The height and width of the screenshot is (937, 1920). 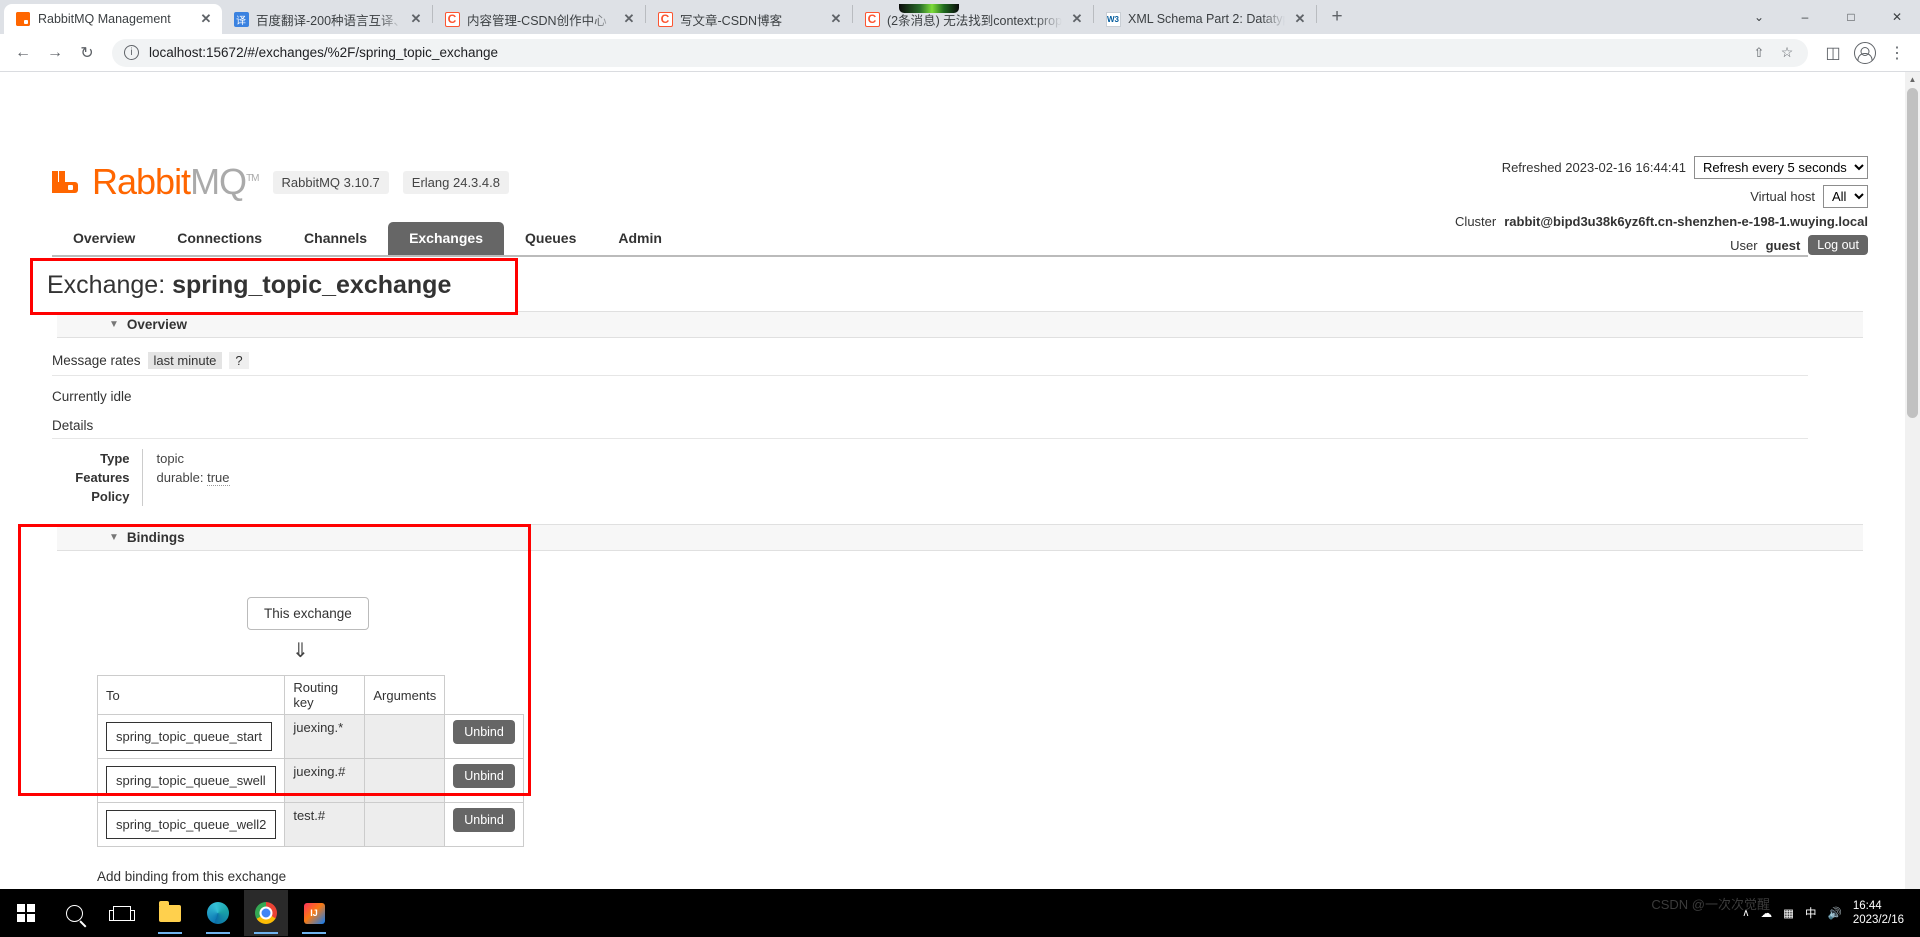 What do you see at coordinates (266, 913) in the screenshot?
I see `chrome-icon` at bounding box center [266, 913].